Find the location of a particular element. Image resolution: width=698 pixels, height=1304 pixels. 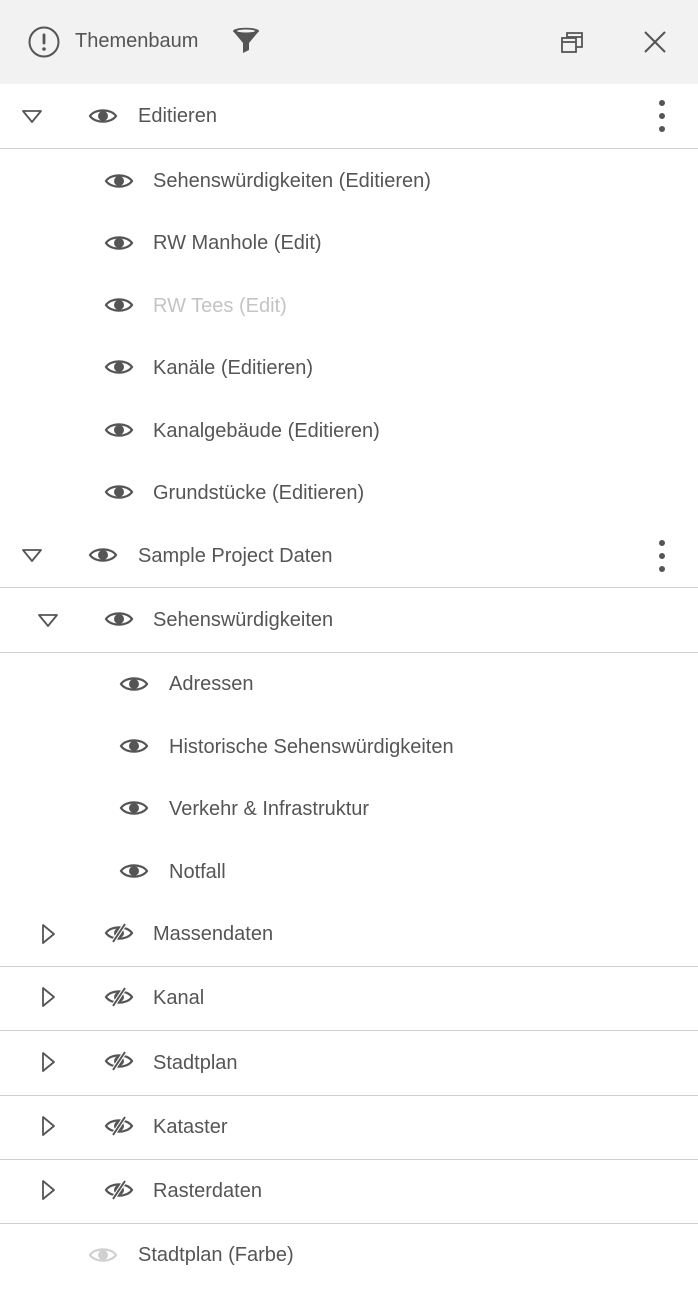

tree-item: Kanalgebäude (Editieren) is located at coordinates (349, 430).